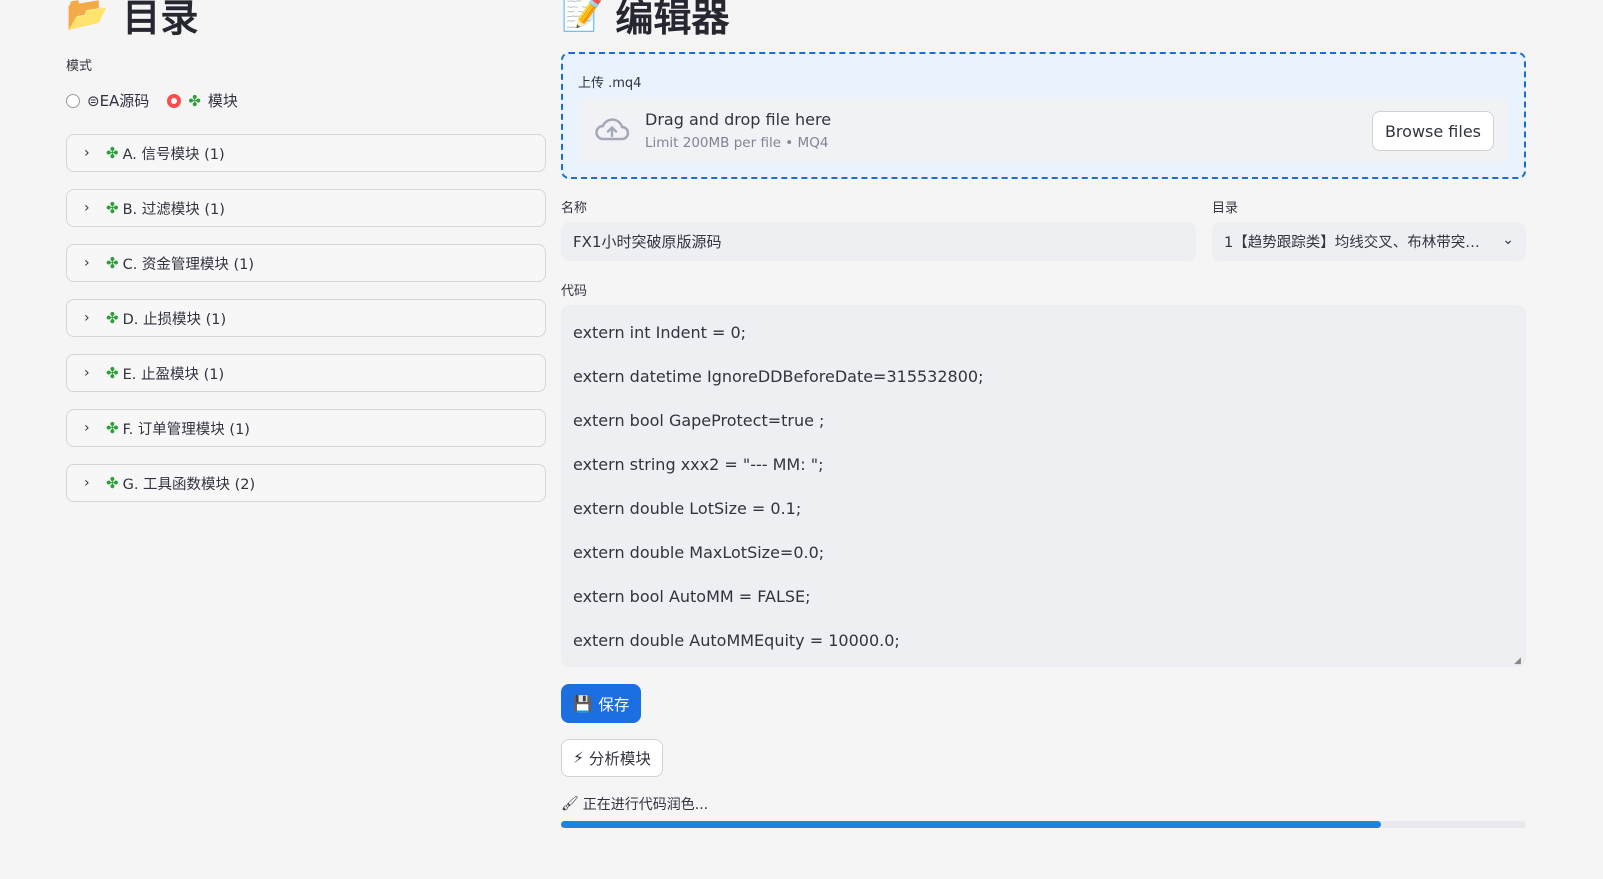 The image size is (1603, 879). Describe the element at coordinates (1518, 661) in the screenshot. I see `resize-handle-icon: ◢` at that location.